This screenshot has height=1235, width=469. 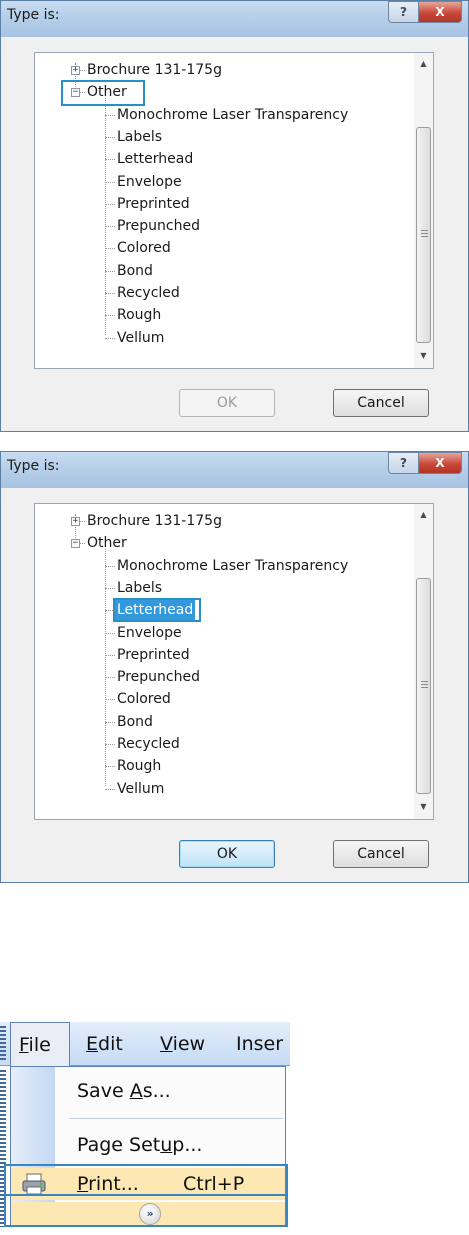 I want to click on menu-edit: Edit, so click(x=104, y=1044).